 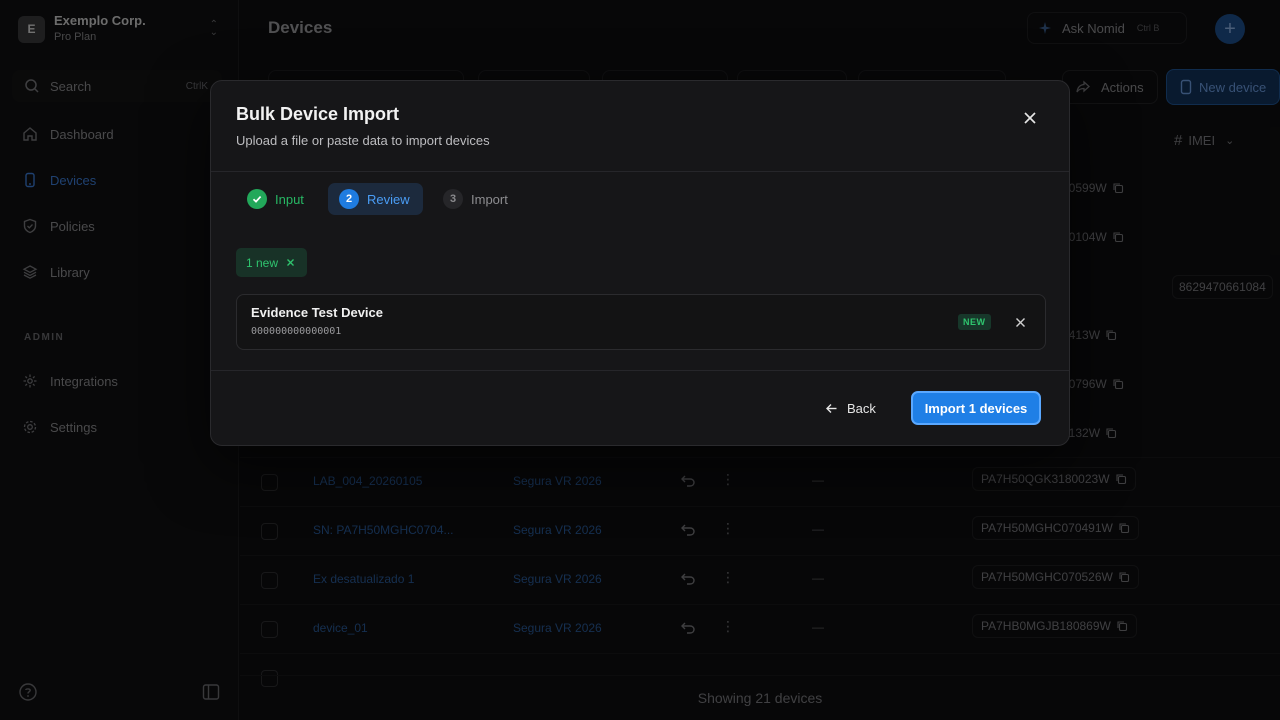 I want to click on device-name: Evidence Test Device, so click(x=317, y=312).